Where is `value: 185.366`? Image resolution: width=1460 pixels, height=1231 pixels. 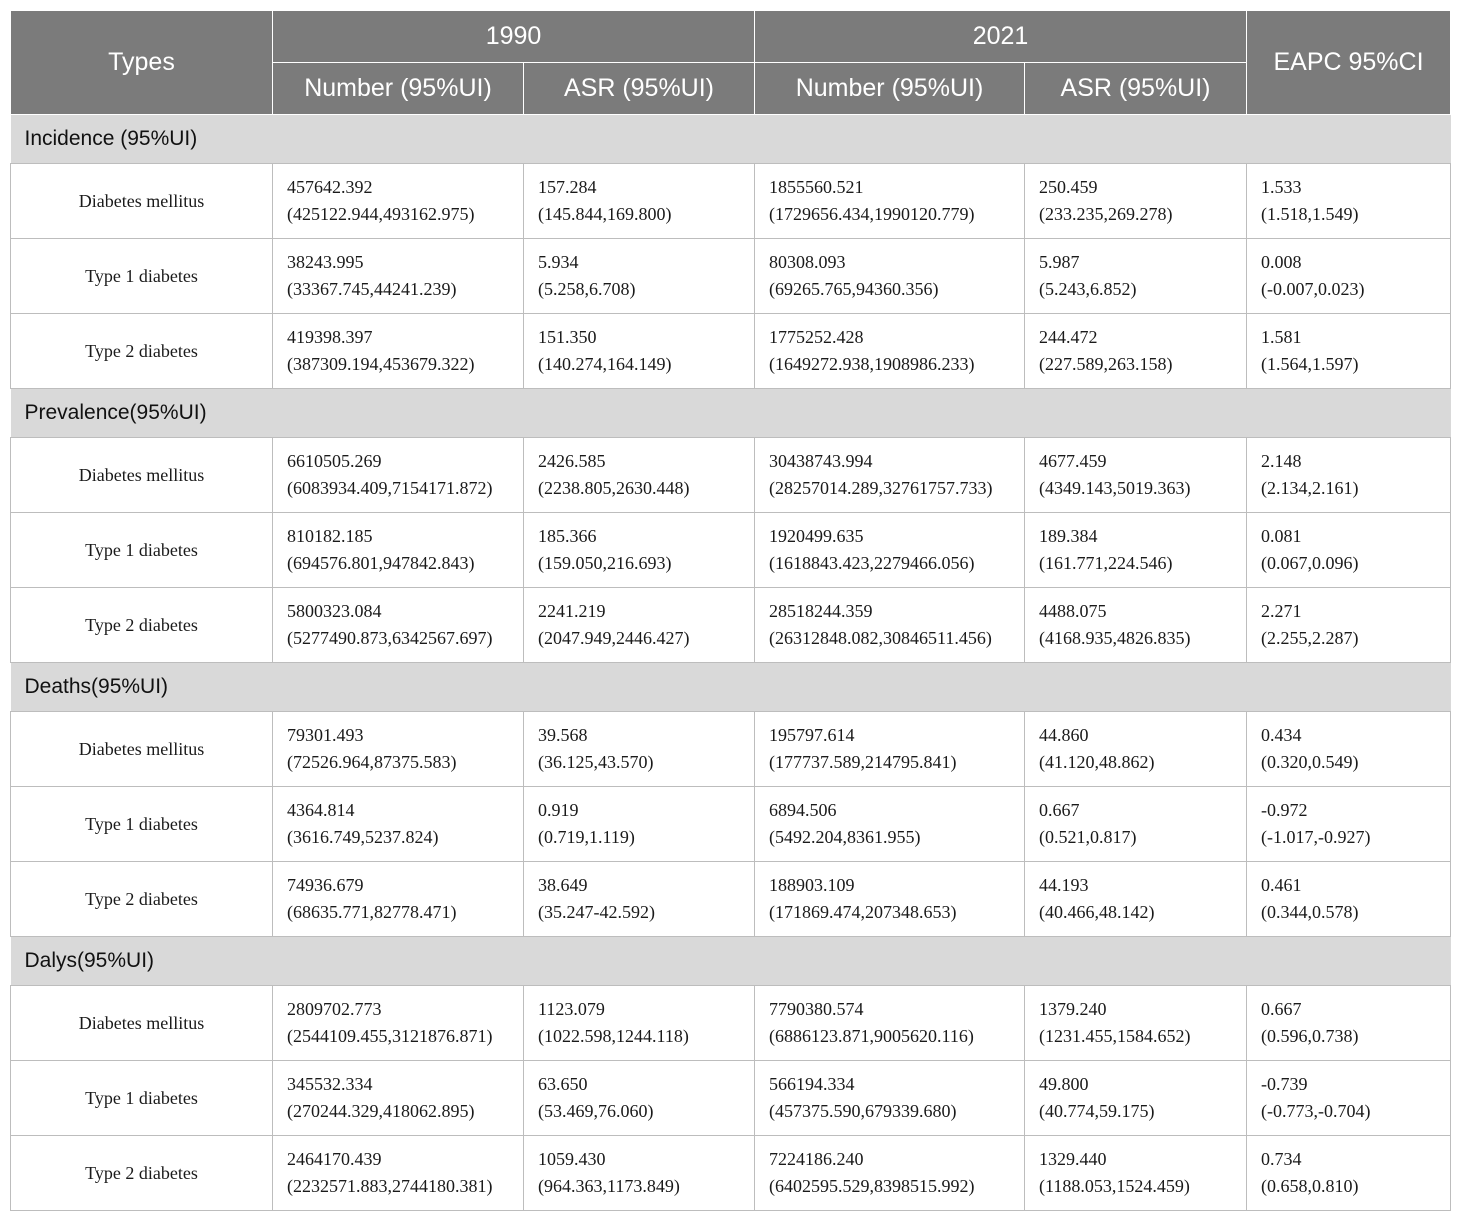
value: 185.366 is located at coordinates (567, 536).